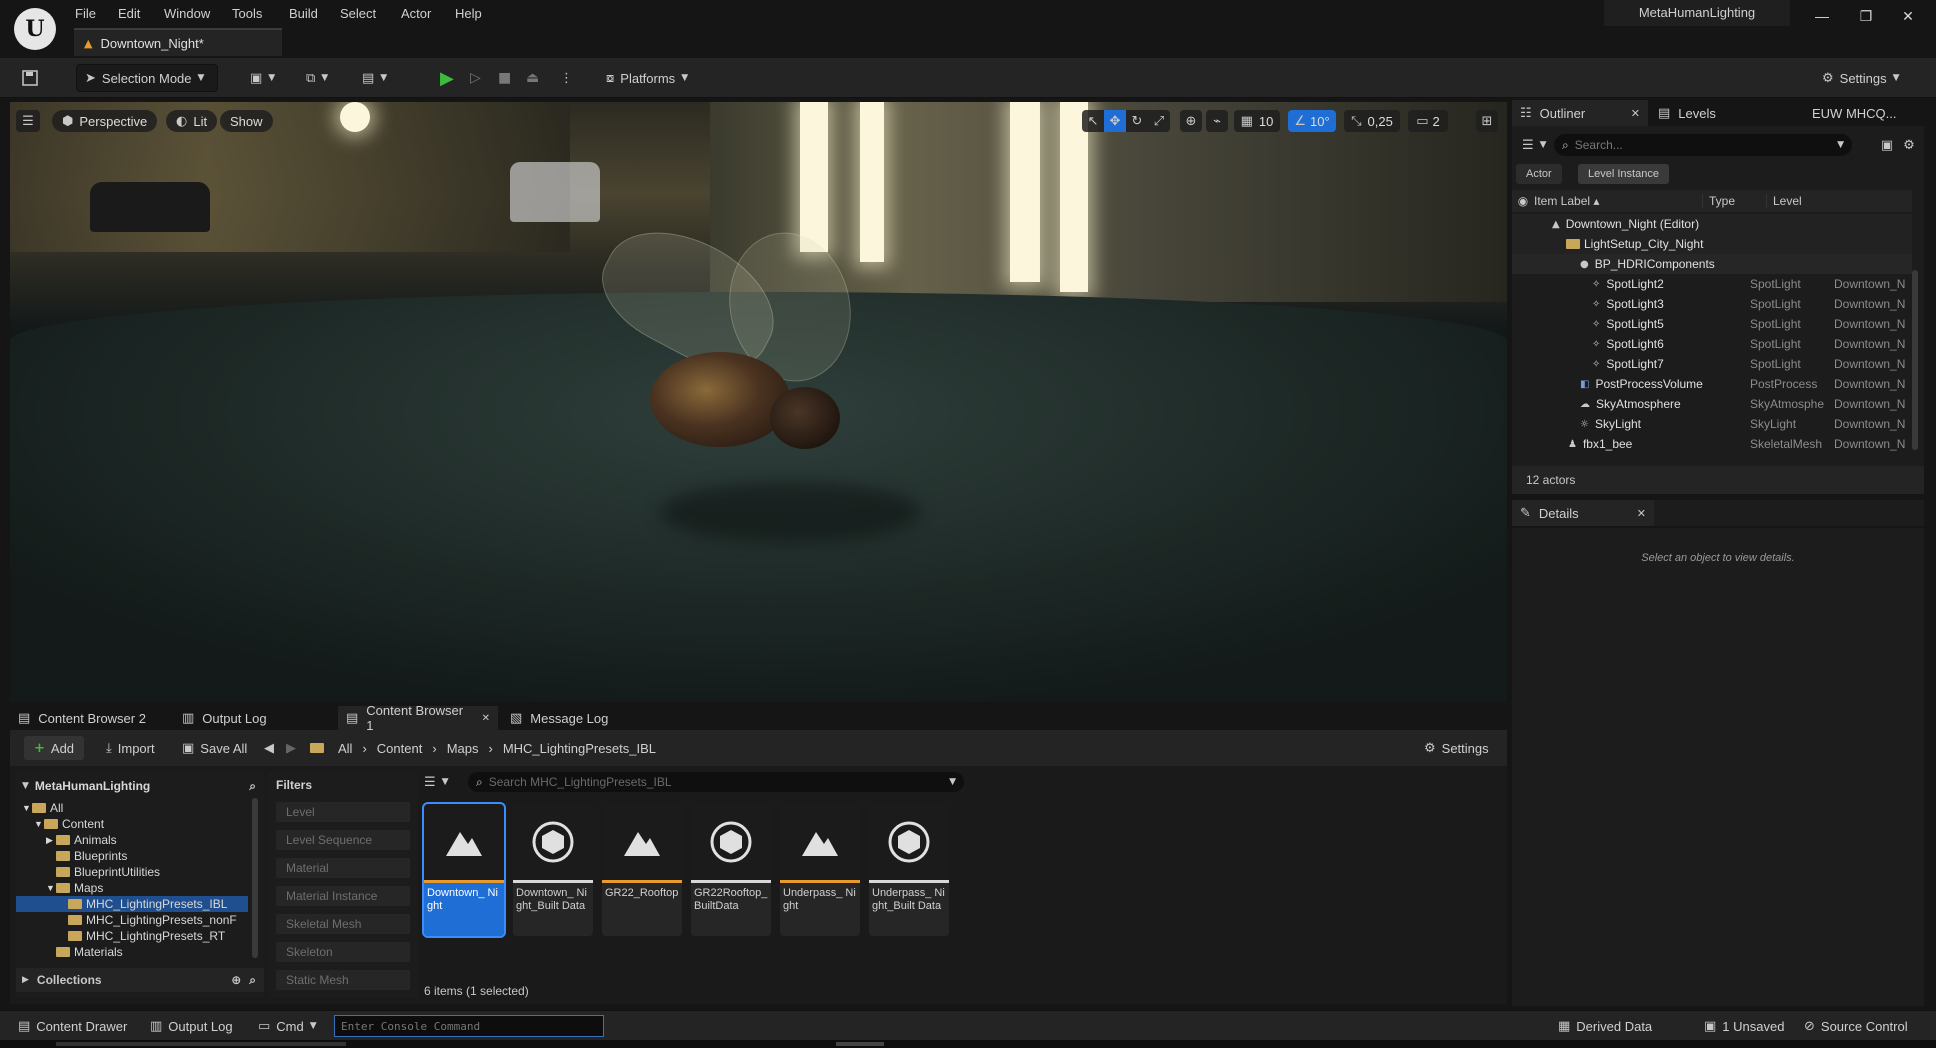 This screenshot has width=1936, height=1048. I want to click on outliner-row: LightSetup_City_Night, so click(1712, 244).